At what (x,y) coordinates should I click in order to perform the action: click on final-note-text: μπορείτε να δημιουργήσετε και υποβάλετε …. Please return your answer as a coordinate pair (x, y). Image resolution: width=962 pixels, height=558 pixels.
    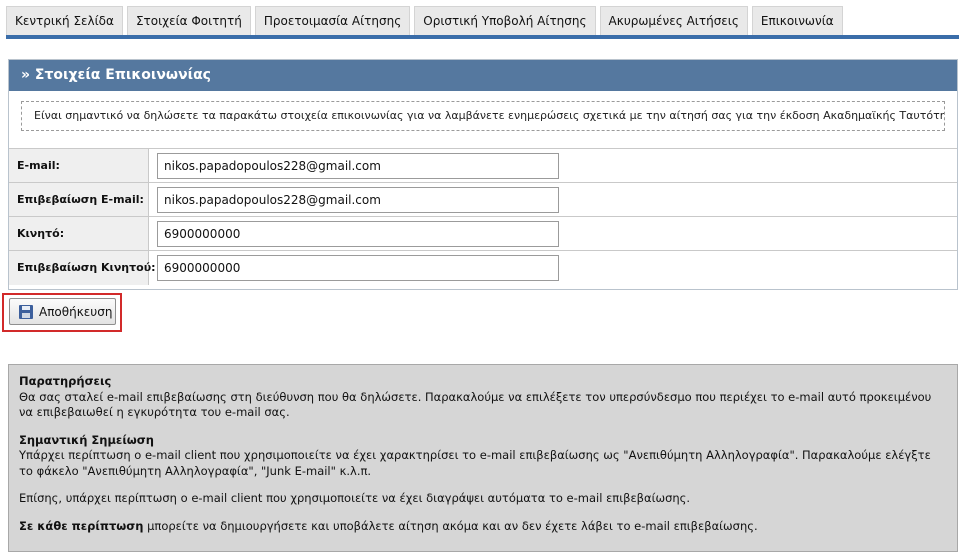
    Looking at the image, I should click on (450, 525).